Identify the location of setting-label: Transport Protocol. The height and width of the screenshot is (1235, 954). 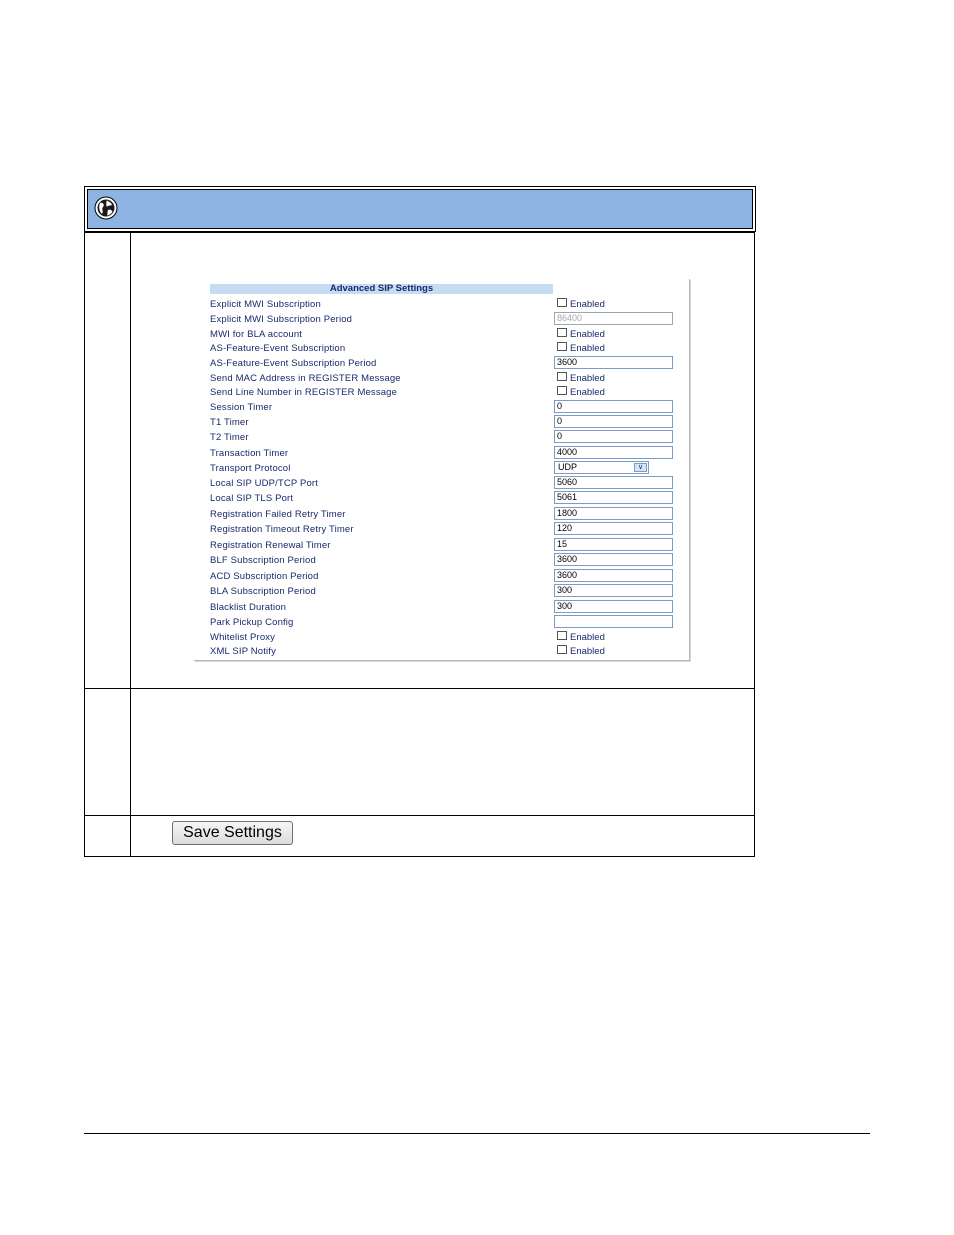
(250, 468).